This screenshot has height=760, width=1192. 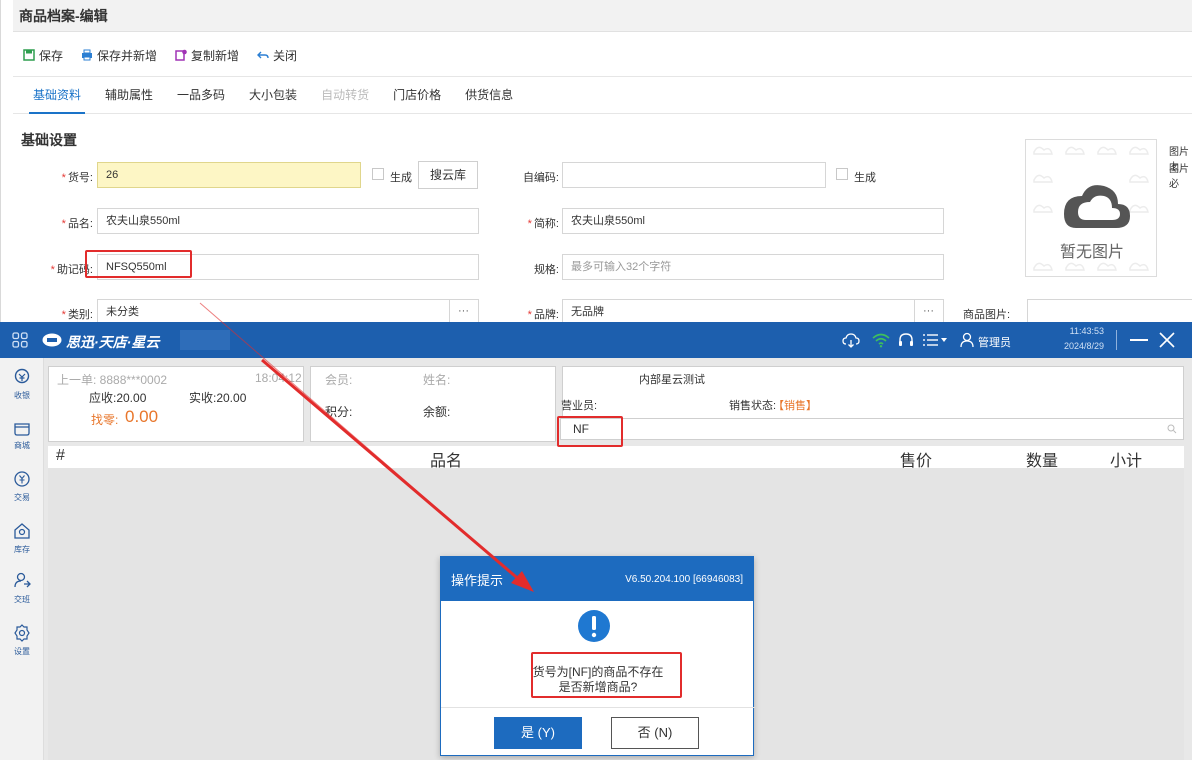 What do you see at coordinates (579, 406) in the screenshot?
I see `salesperson-label: 营业员:` at bounding box center [579, 406].